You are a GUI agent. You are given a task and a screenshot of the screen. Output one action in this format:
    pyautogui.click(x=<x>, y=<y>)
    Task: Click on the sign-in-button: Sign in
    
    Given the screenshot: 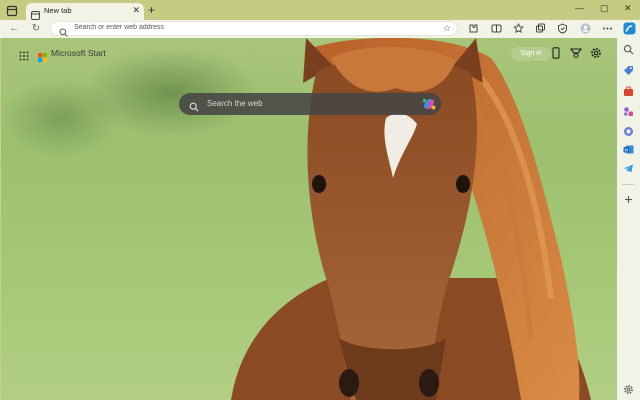 What is the action you would take?
    pyautogui.click(x=531, y=54)
    